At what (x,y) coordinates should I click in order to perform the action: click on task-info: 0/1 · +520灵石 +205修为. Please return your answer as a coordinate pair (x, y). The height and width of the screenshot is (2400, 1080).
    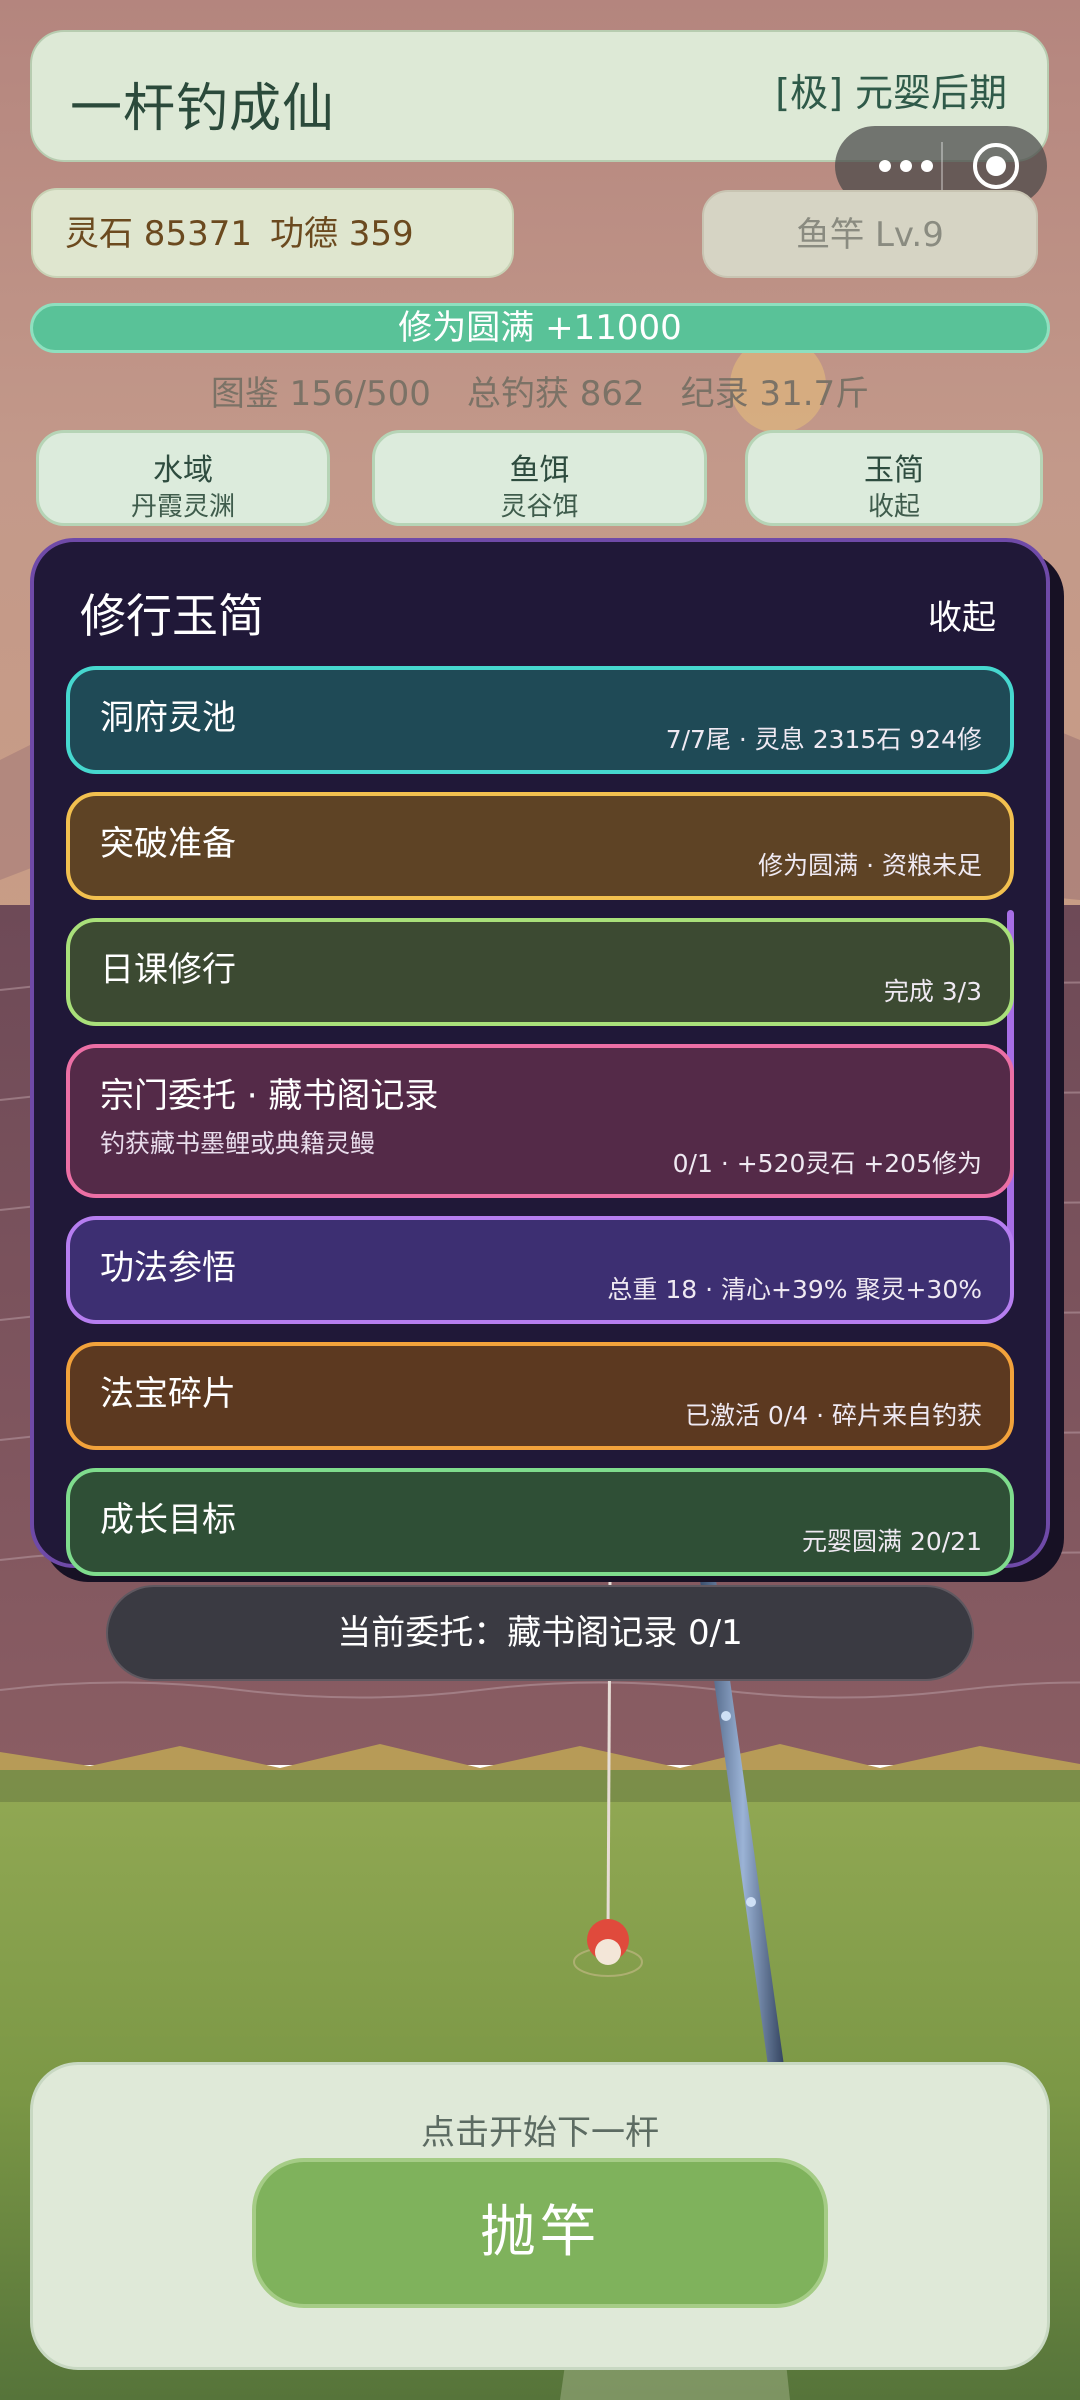
    Looking at the image, I should click on (827, 1163).